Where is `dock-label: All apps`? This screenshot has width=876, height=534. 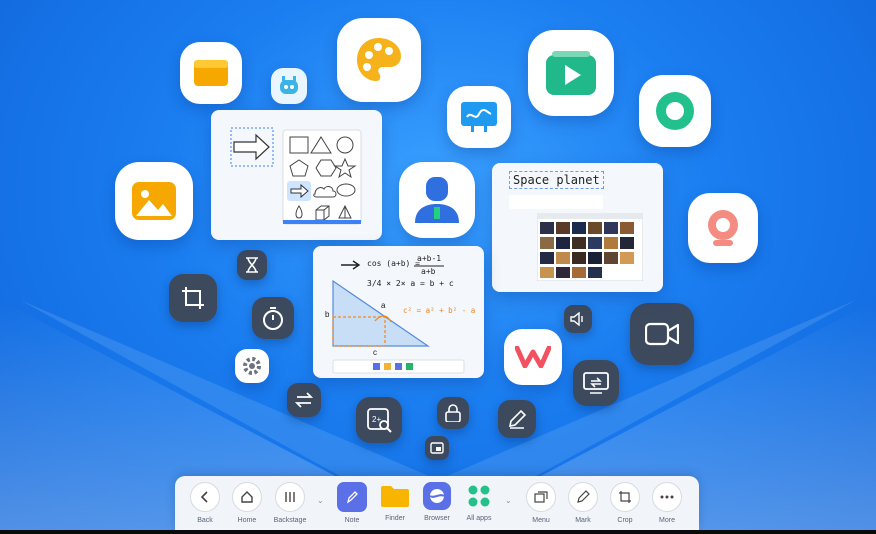
dock-label: All apps is located at coordinates (479, 518).